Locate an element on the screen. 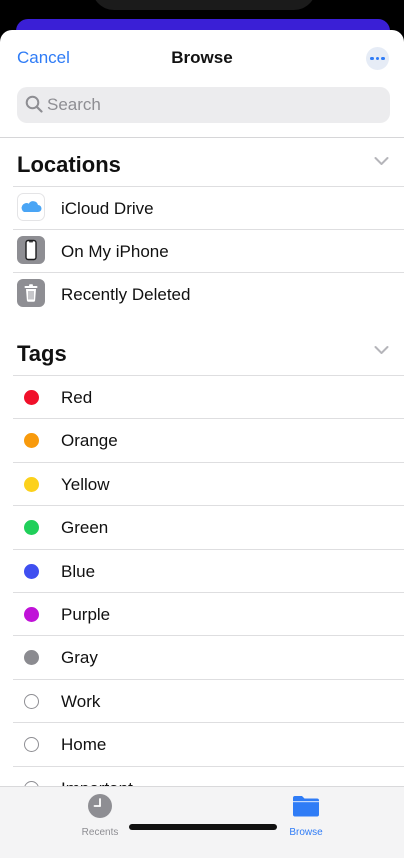 Image resolution: width=404 pixels, height=858 pixels. tag-label: Red is located at coordinates (77, 397).